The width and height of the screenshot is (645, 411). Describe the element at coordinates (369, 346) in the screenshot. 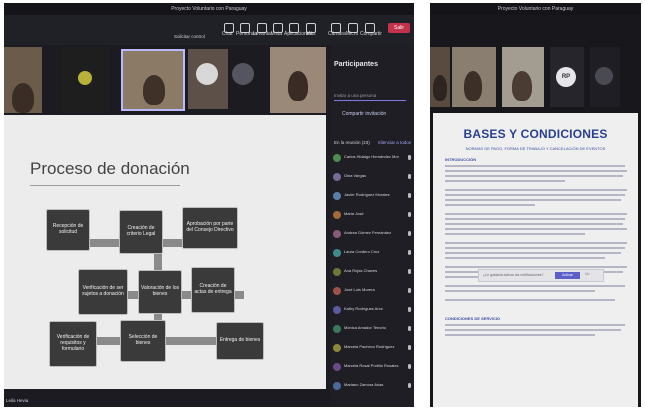

I see `participant-name: Marcela Pacheco Rodríguez` at that location.